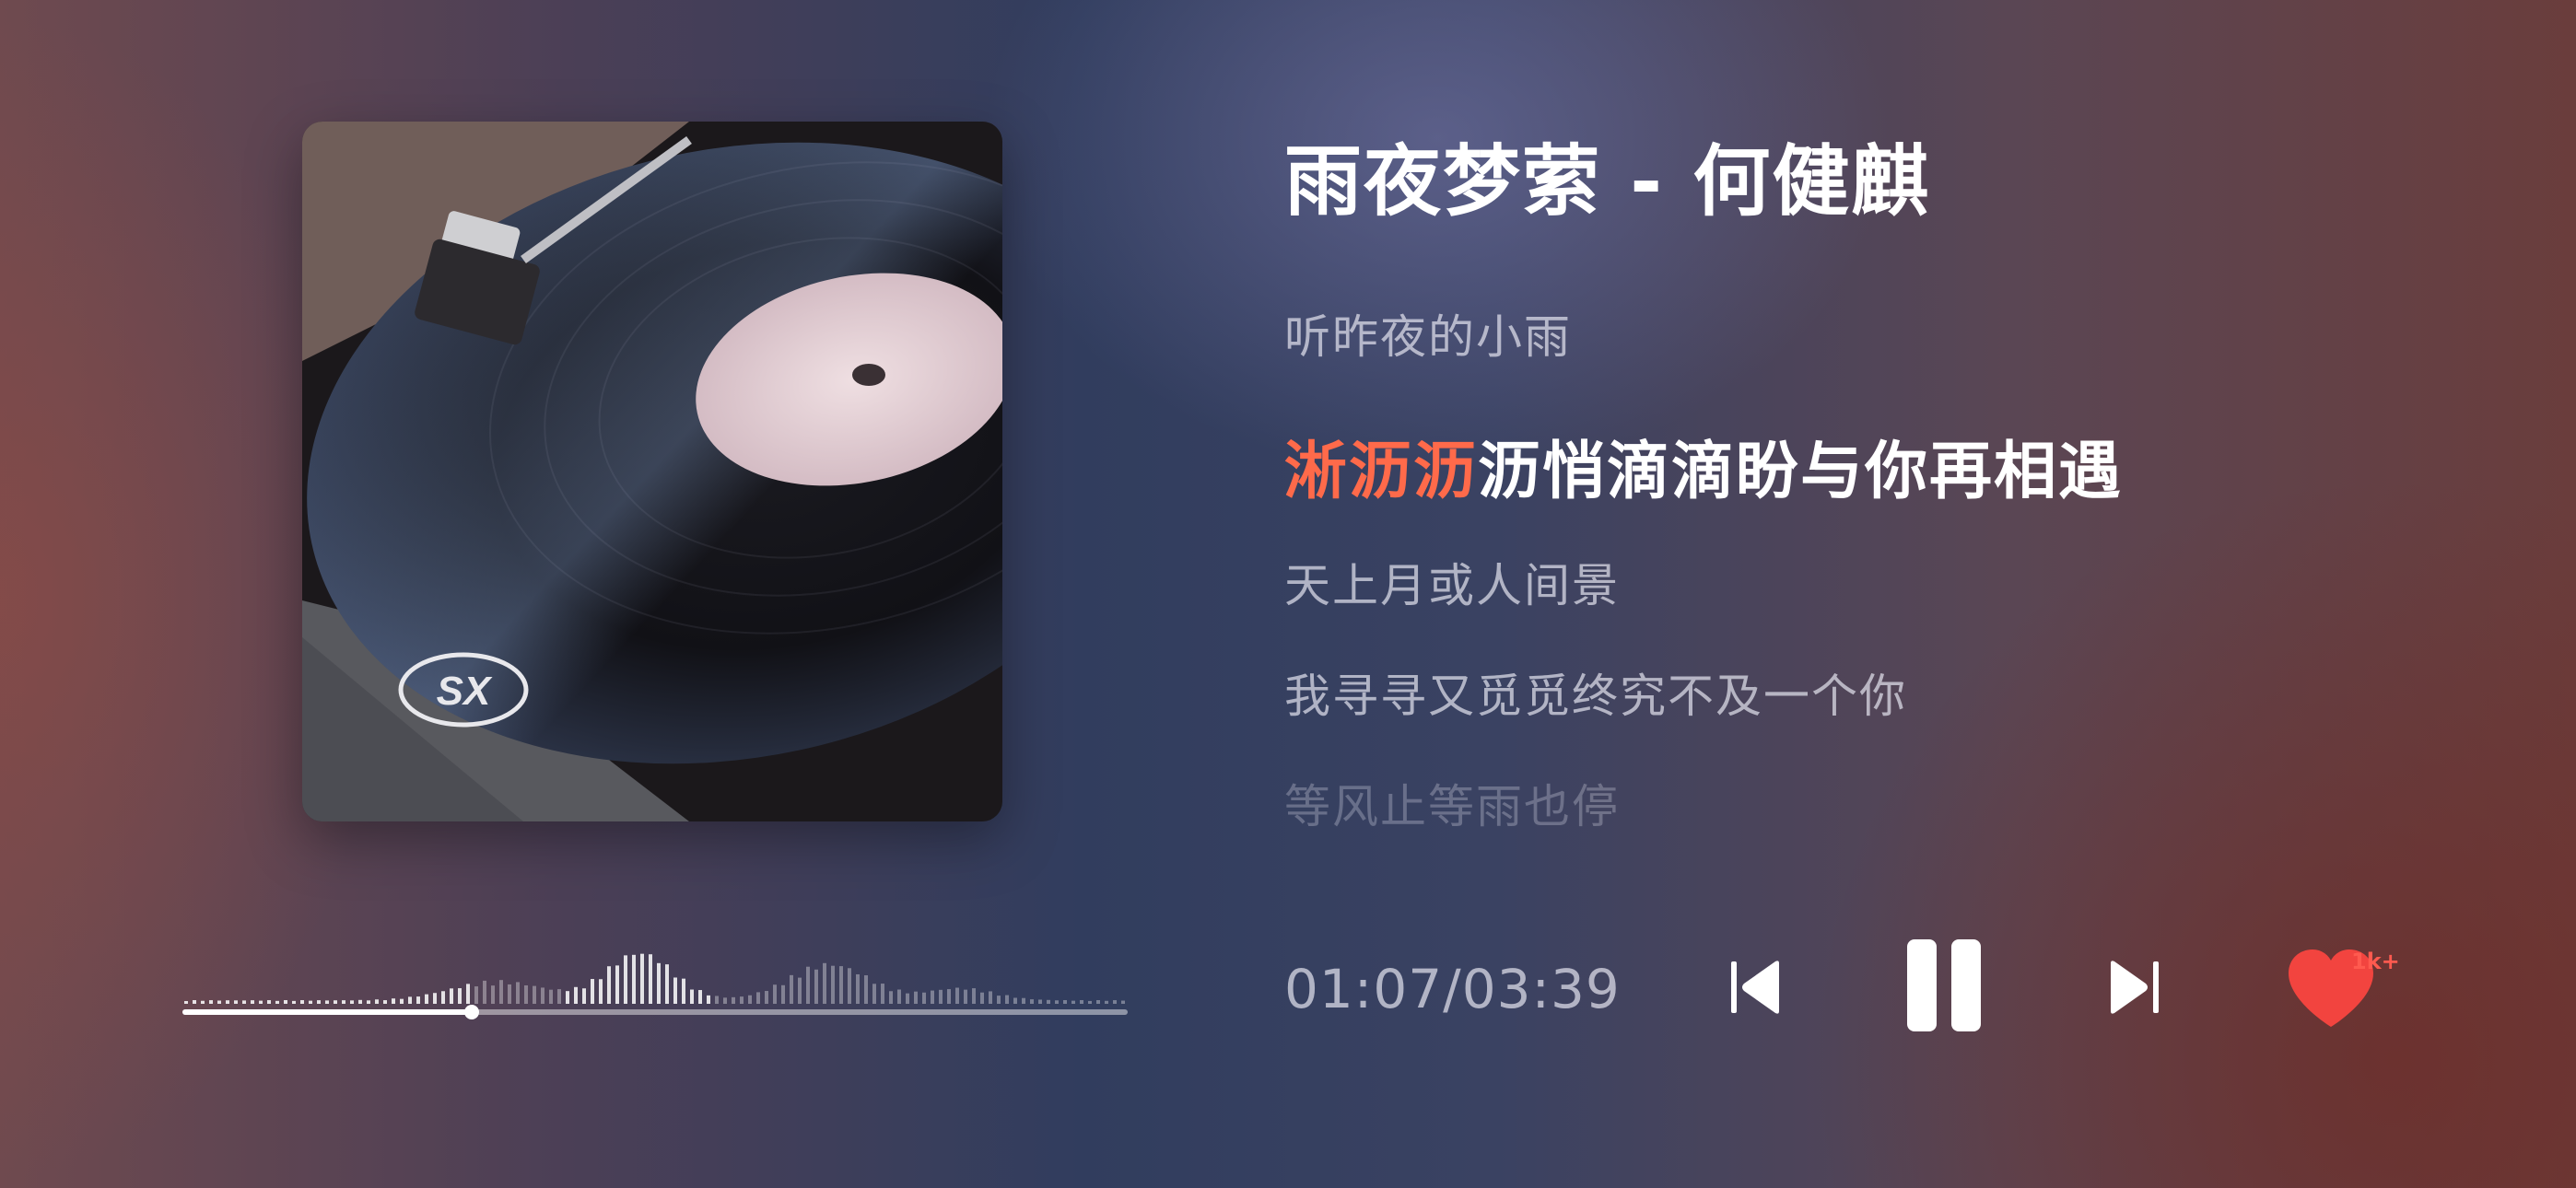  Describe the element at coordinates (1428, 337) in the screenshot. I see `lyric-line-previous: 听昨夜的小雨` at that location.